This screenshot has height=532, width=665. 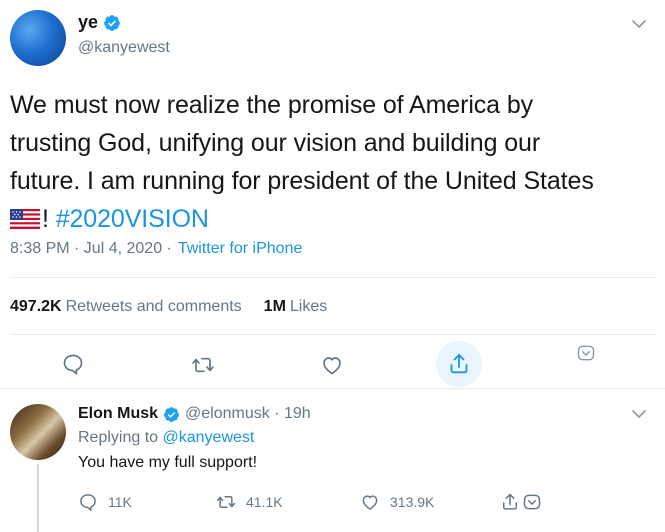 I want to click on hashtag-link: #2020VISION, so click(x=132, y=219).